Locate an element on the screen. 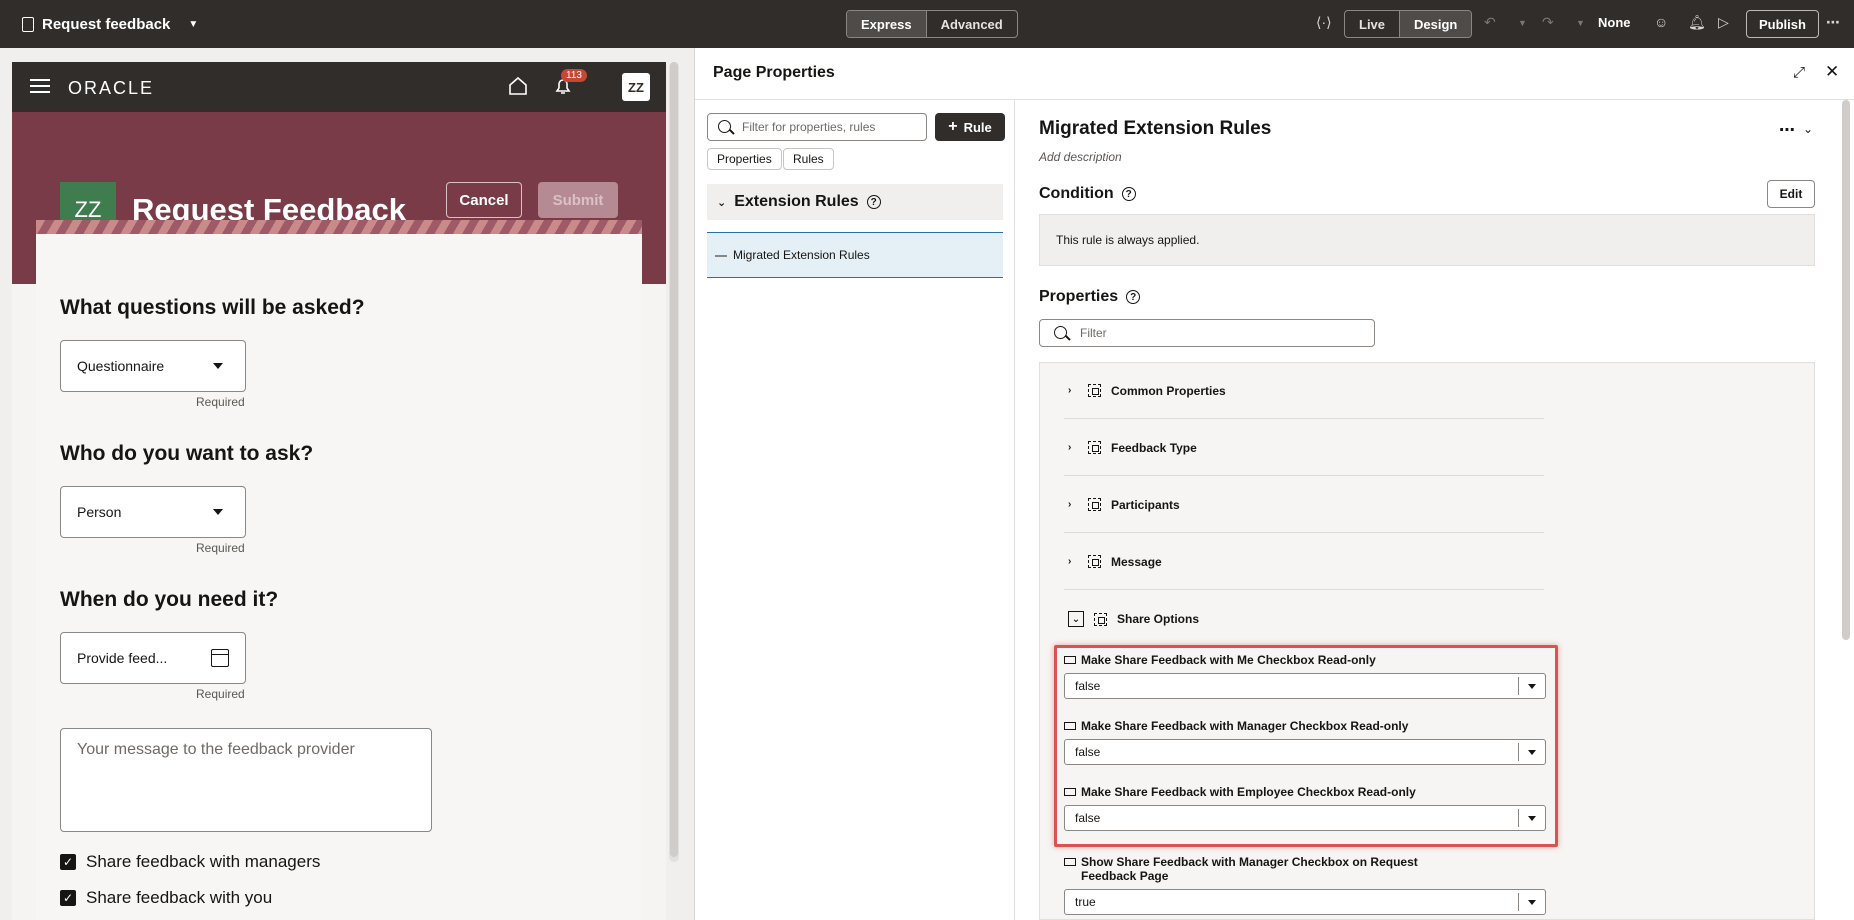  cancel-button: Cancel is located at coordinates (484, 200).